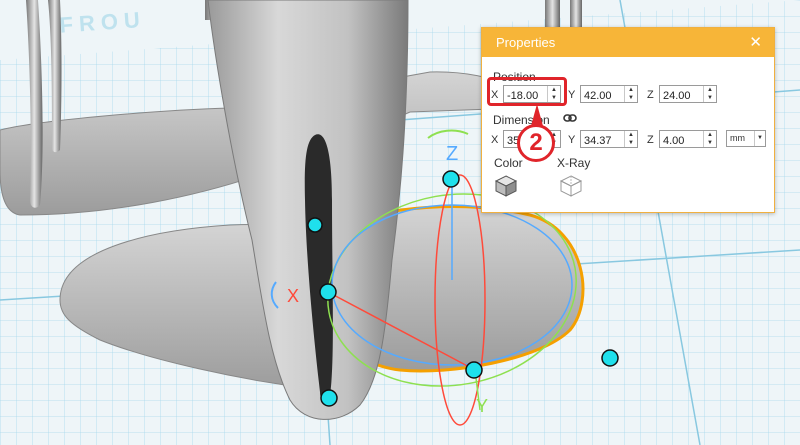  Describe the element at coordinates (609, 139) in the screenshot. I see `dimension-y-field: ▲▼` at that location.